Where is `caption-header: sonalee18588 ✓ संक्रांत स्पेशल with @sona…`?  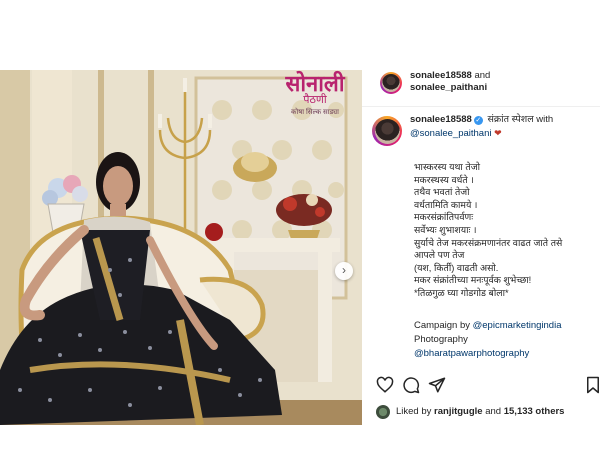 caption-header: sonalee18588 ✓ संक्रांत स्पेशल with @sona… is located at coordinates (505, 127).